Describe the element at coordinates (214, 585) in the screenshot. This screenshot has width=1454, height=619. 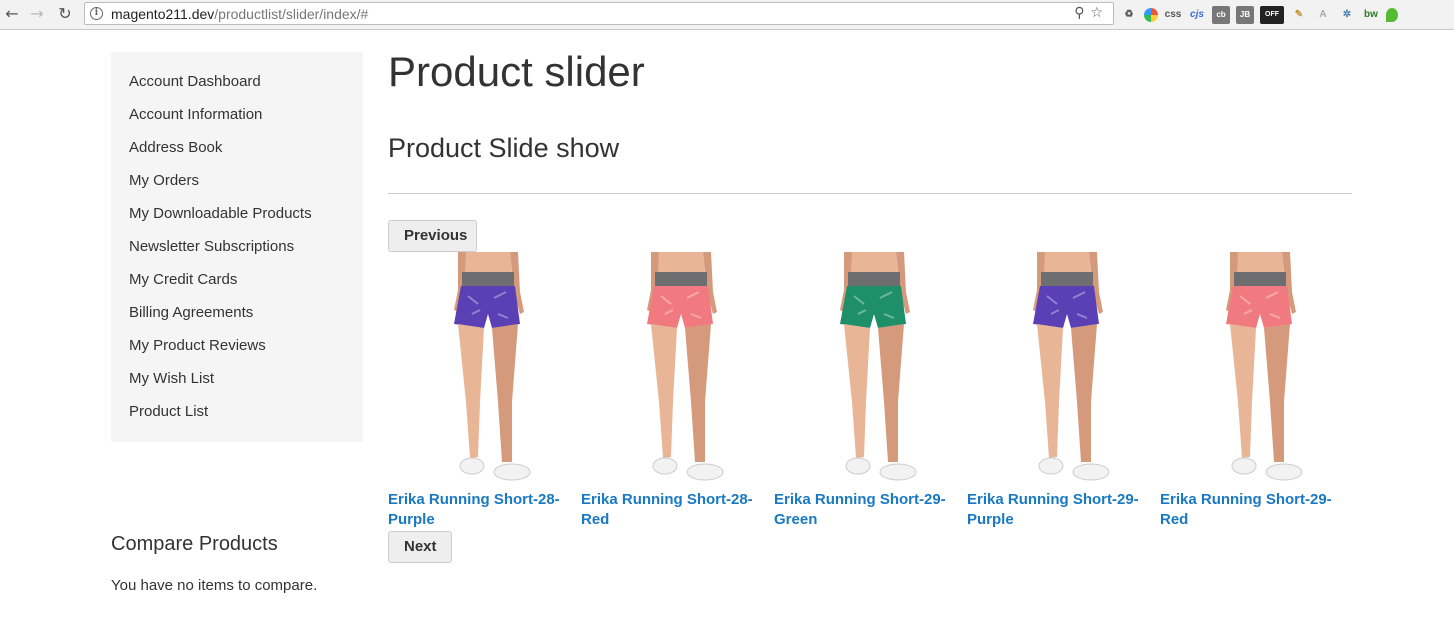
I see `compare-empty-message: You have no items to compare.` at that location.